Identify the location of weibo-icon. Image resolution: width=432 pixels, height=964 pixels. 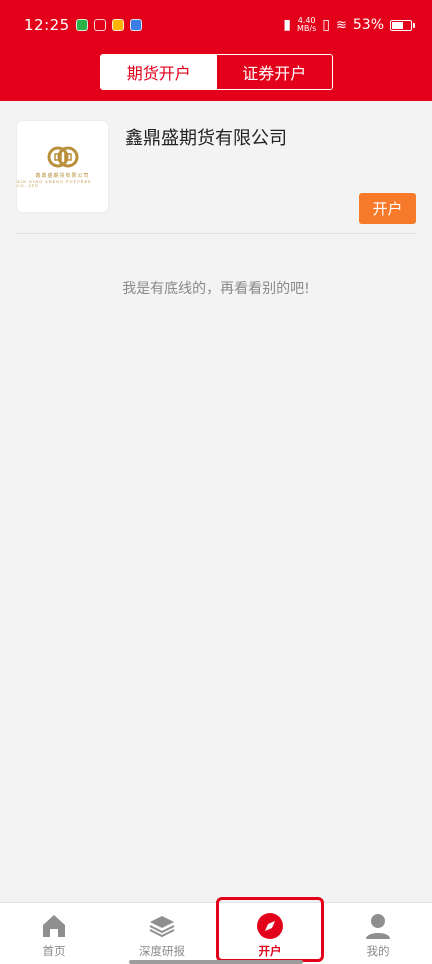
(117, 25).